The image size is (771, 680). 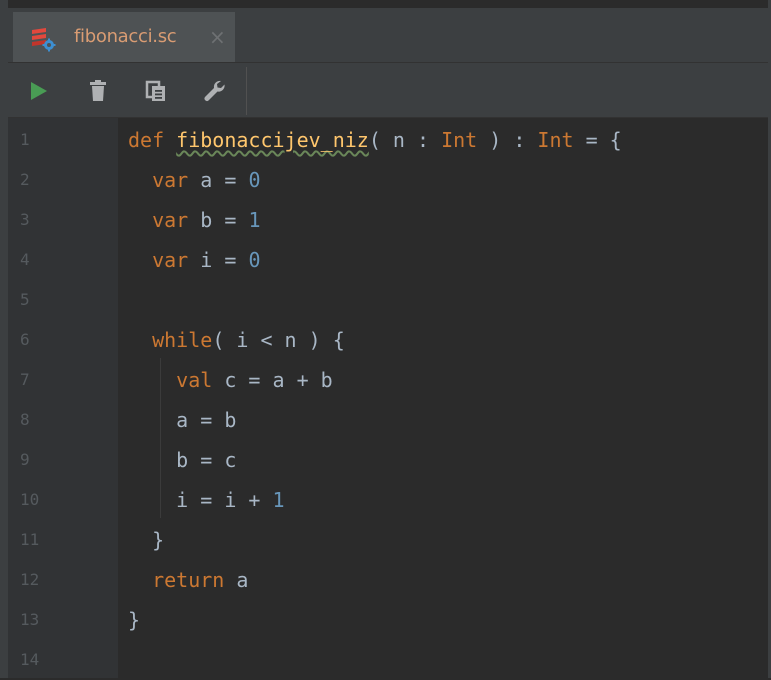 What do you see at coordinates (597, 140) in the screenshot?
I see `code-token: = {` at bounding box center [597, 140].